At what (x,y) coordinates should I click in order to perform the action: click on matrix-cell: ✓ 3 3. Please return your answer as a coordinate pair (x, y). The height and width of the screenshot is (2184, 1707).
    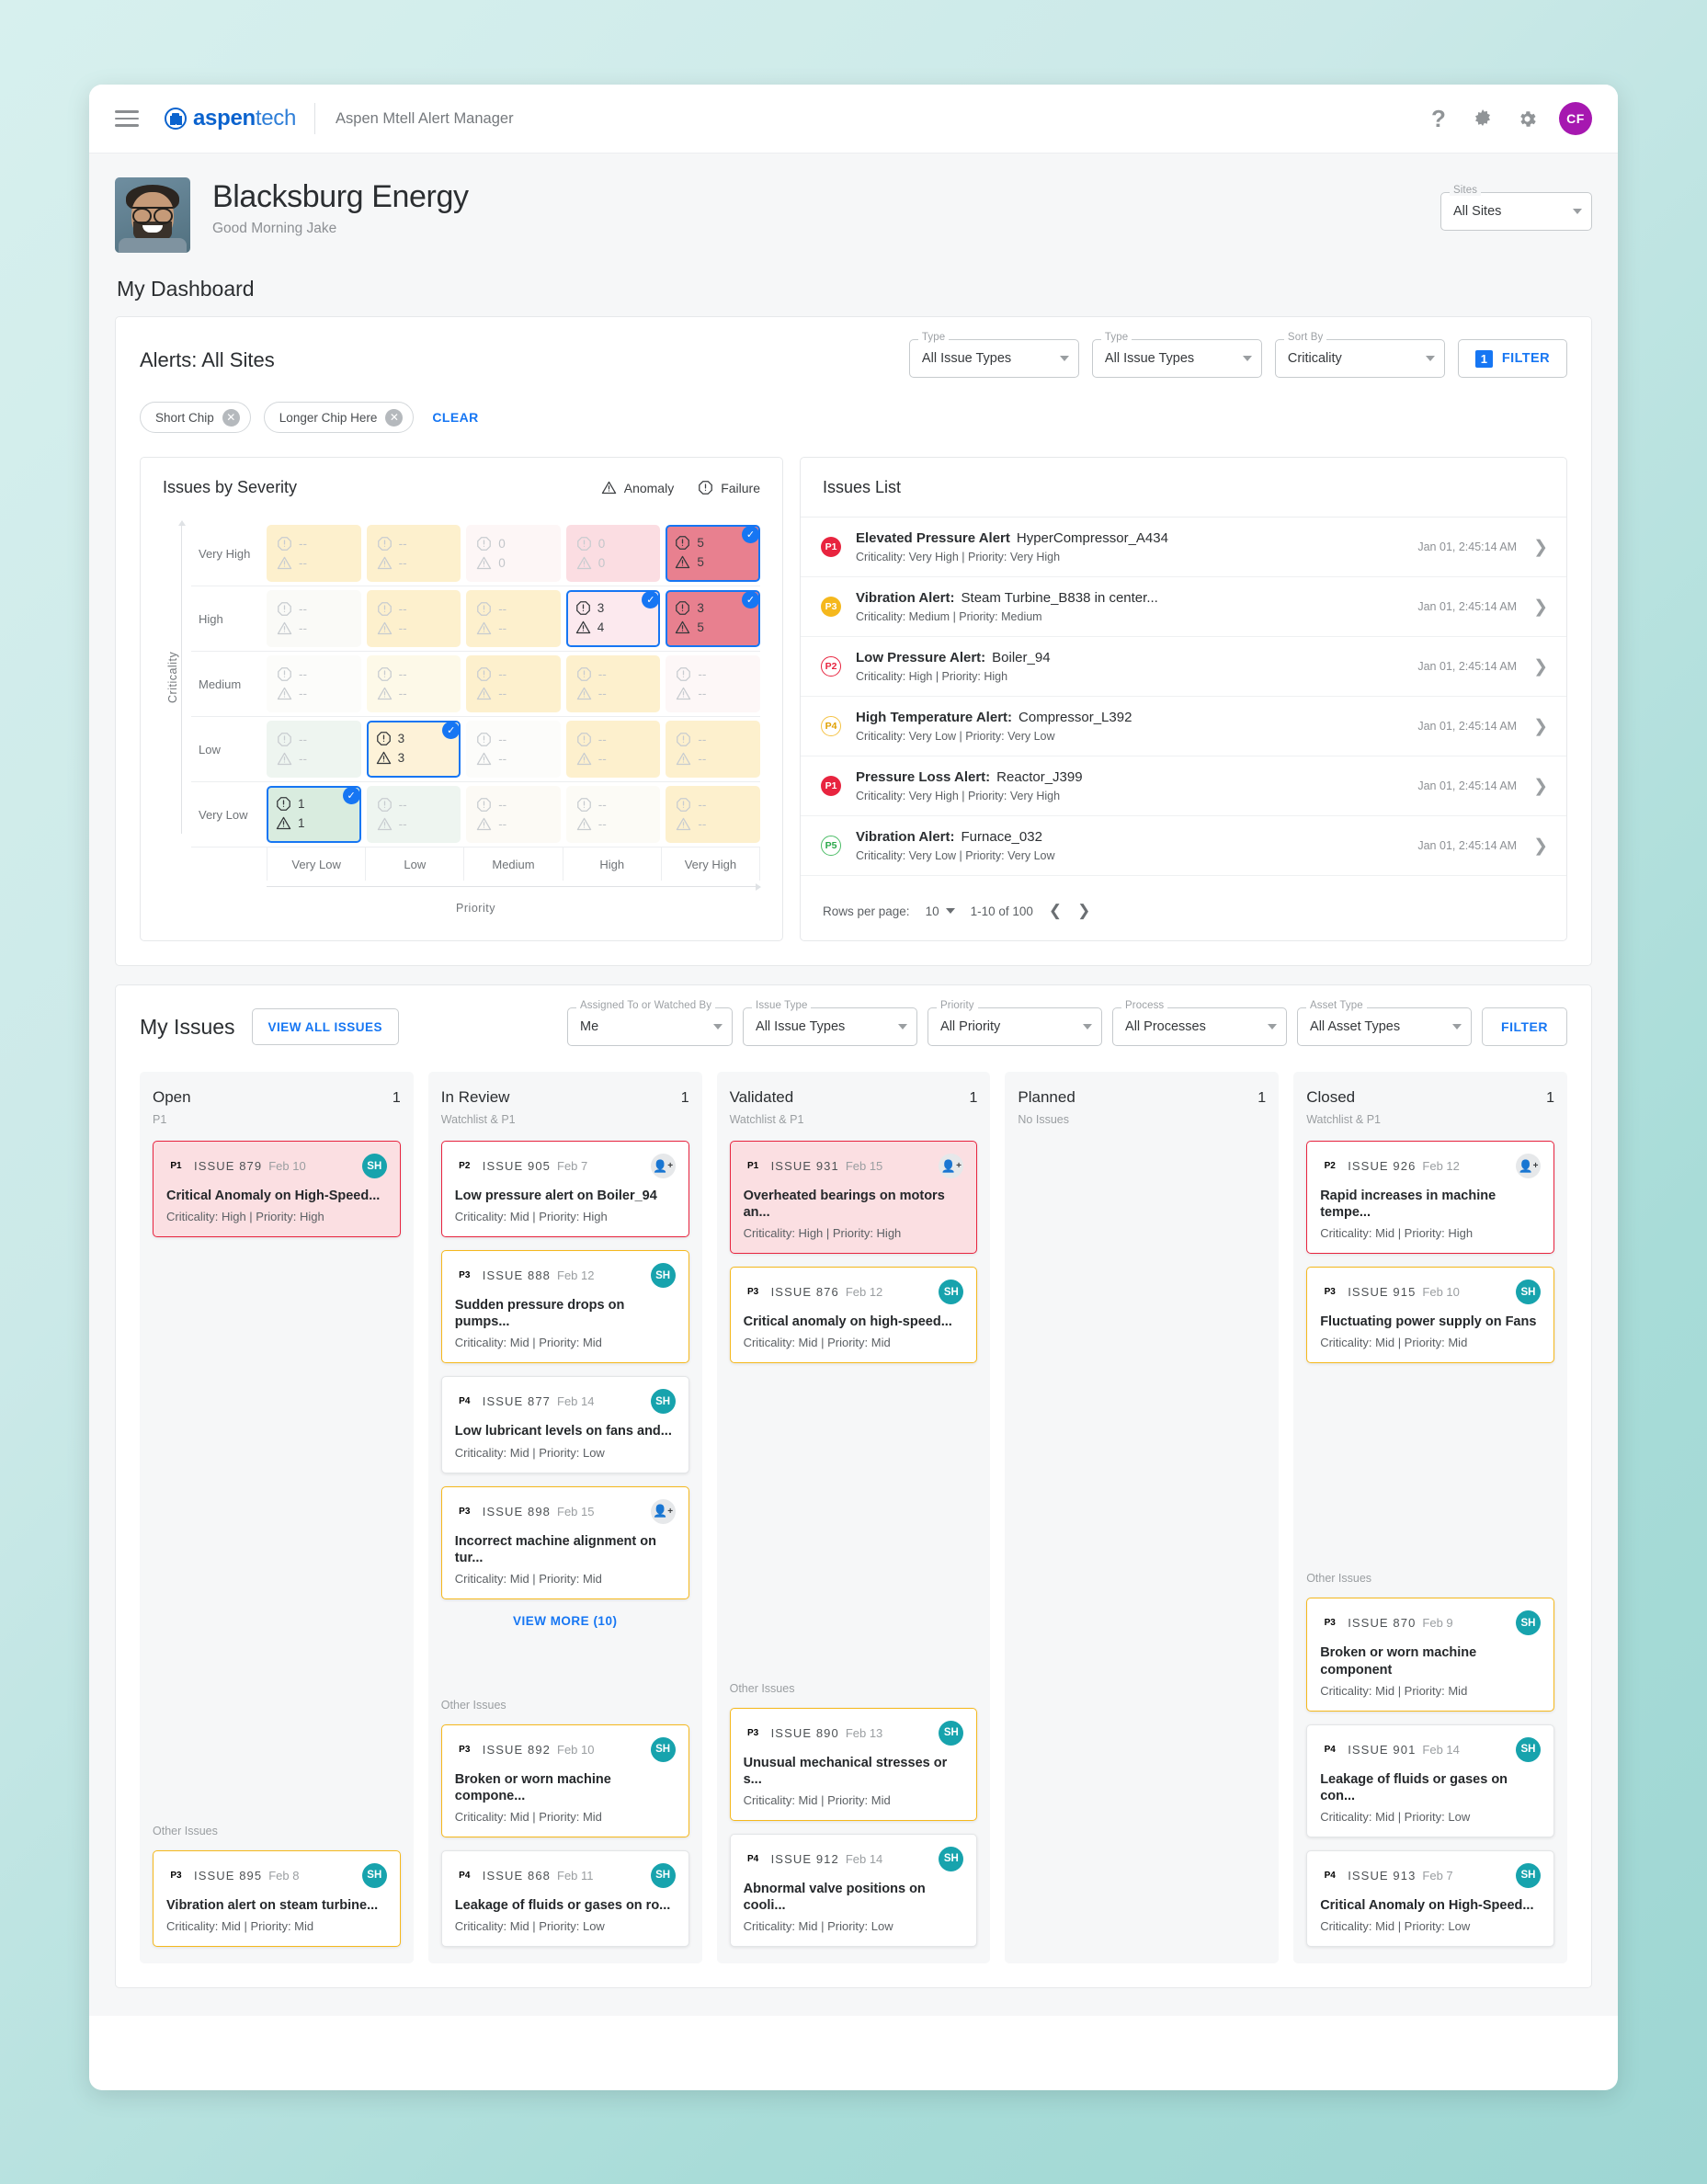
    Looking at the image, I should click on (413, 749).